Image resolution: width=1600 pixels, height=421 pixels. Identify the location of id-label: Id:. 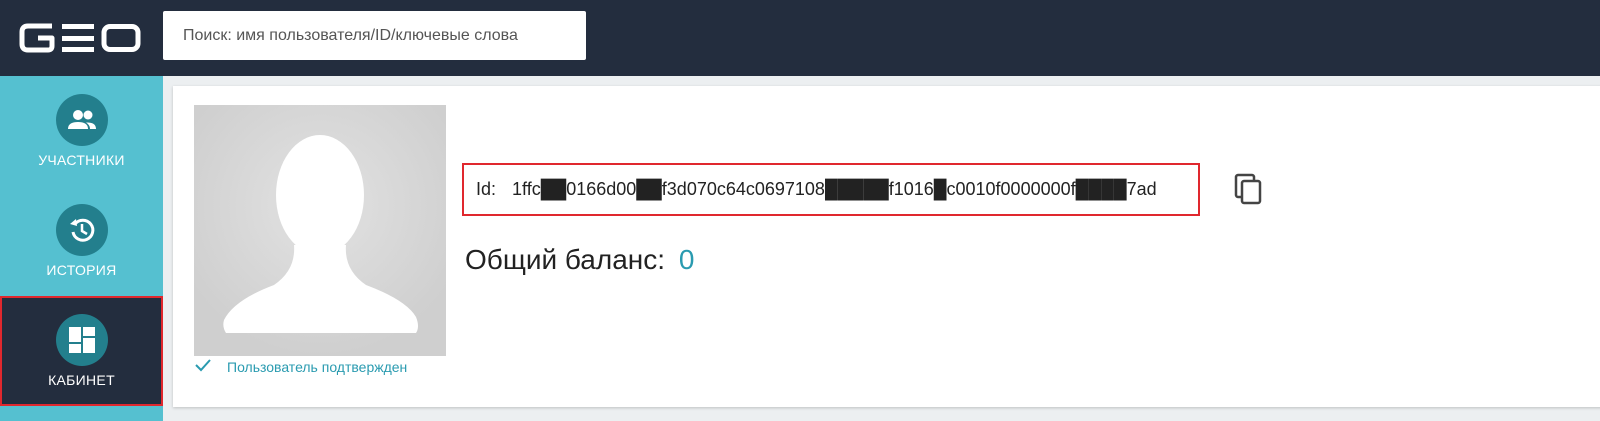
(486, 189).